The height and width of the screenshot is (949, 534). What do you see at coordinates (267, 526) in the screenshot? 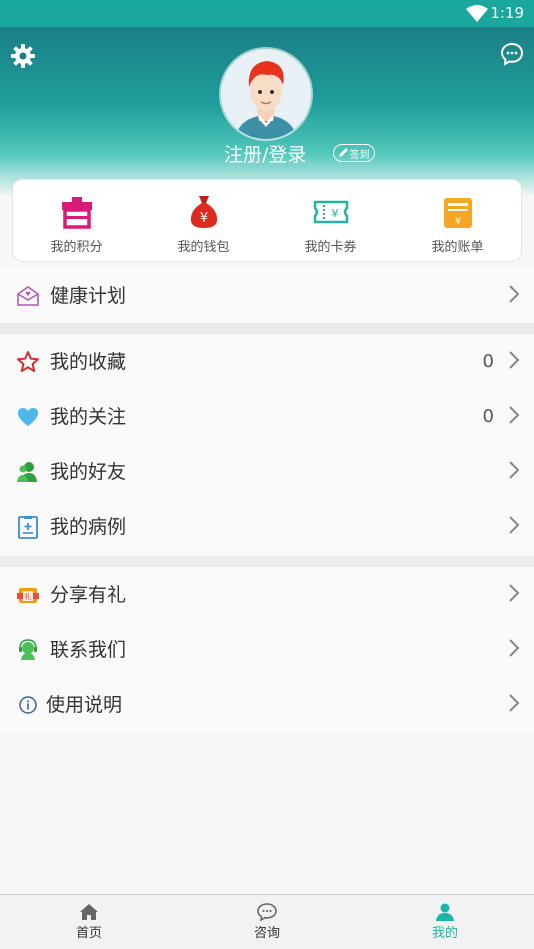
I see `menu-item-cases: 我的病例` at bounding box center [267, 526].